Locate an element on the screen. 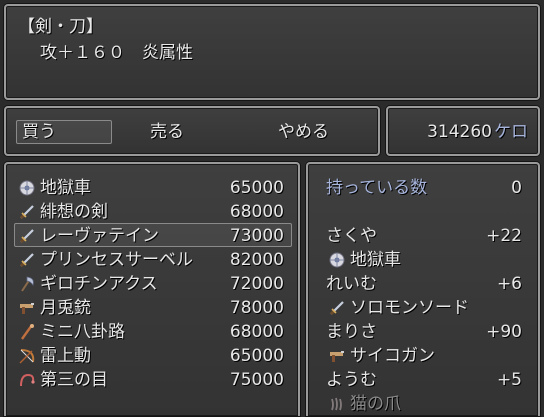 This screenshot has width=544, height=417. shop-item-row: プリンセスサーベル 82000 is located at coordinates (152, 260).